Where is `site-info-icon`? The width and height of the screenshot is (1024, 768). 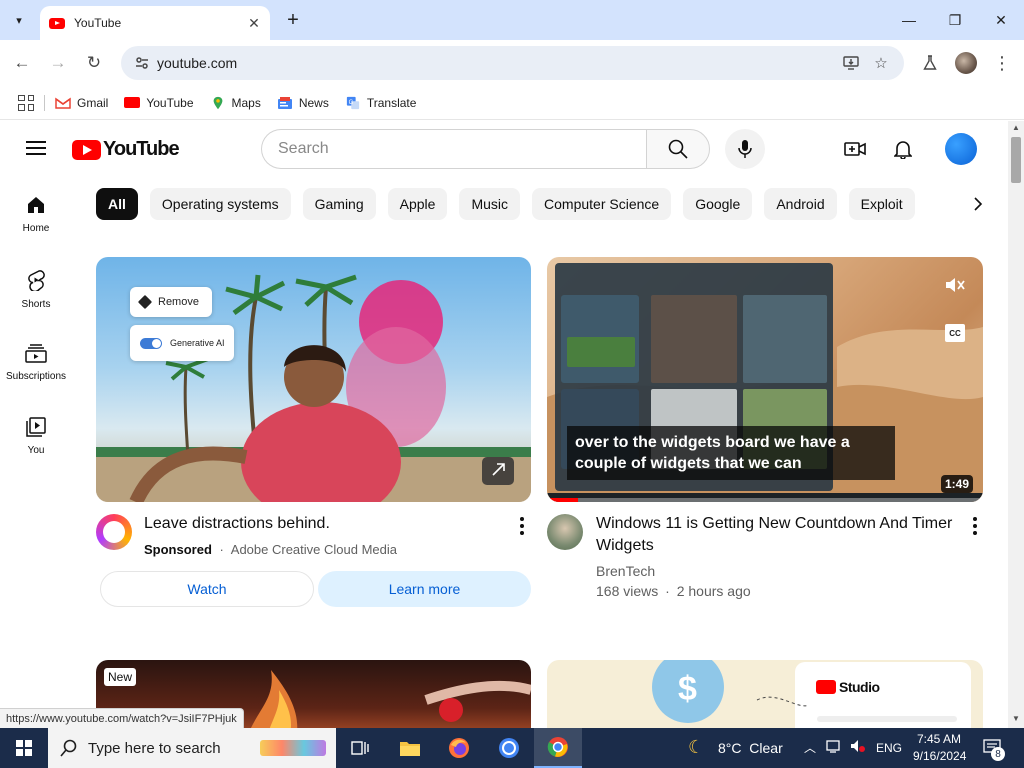 site-info-icon is located at coordinates (142, 63).